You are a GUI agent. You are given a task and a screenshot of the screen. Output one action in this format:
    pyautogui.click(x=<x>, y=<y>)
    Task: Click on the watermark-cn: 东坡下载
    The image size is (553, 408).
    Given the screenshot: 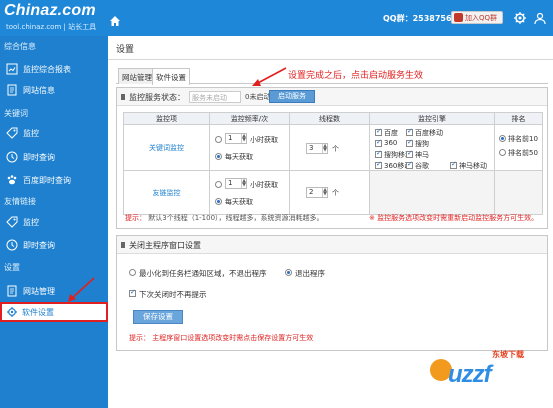 What is the action you would take?
    pyautogui.click(x=508, y=354)
    